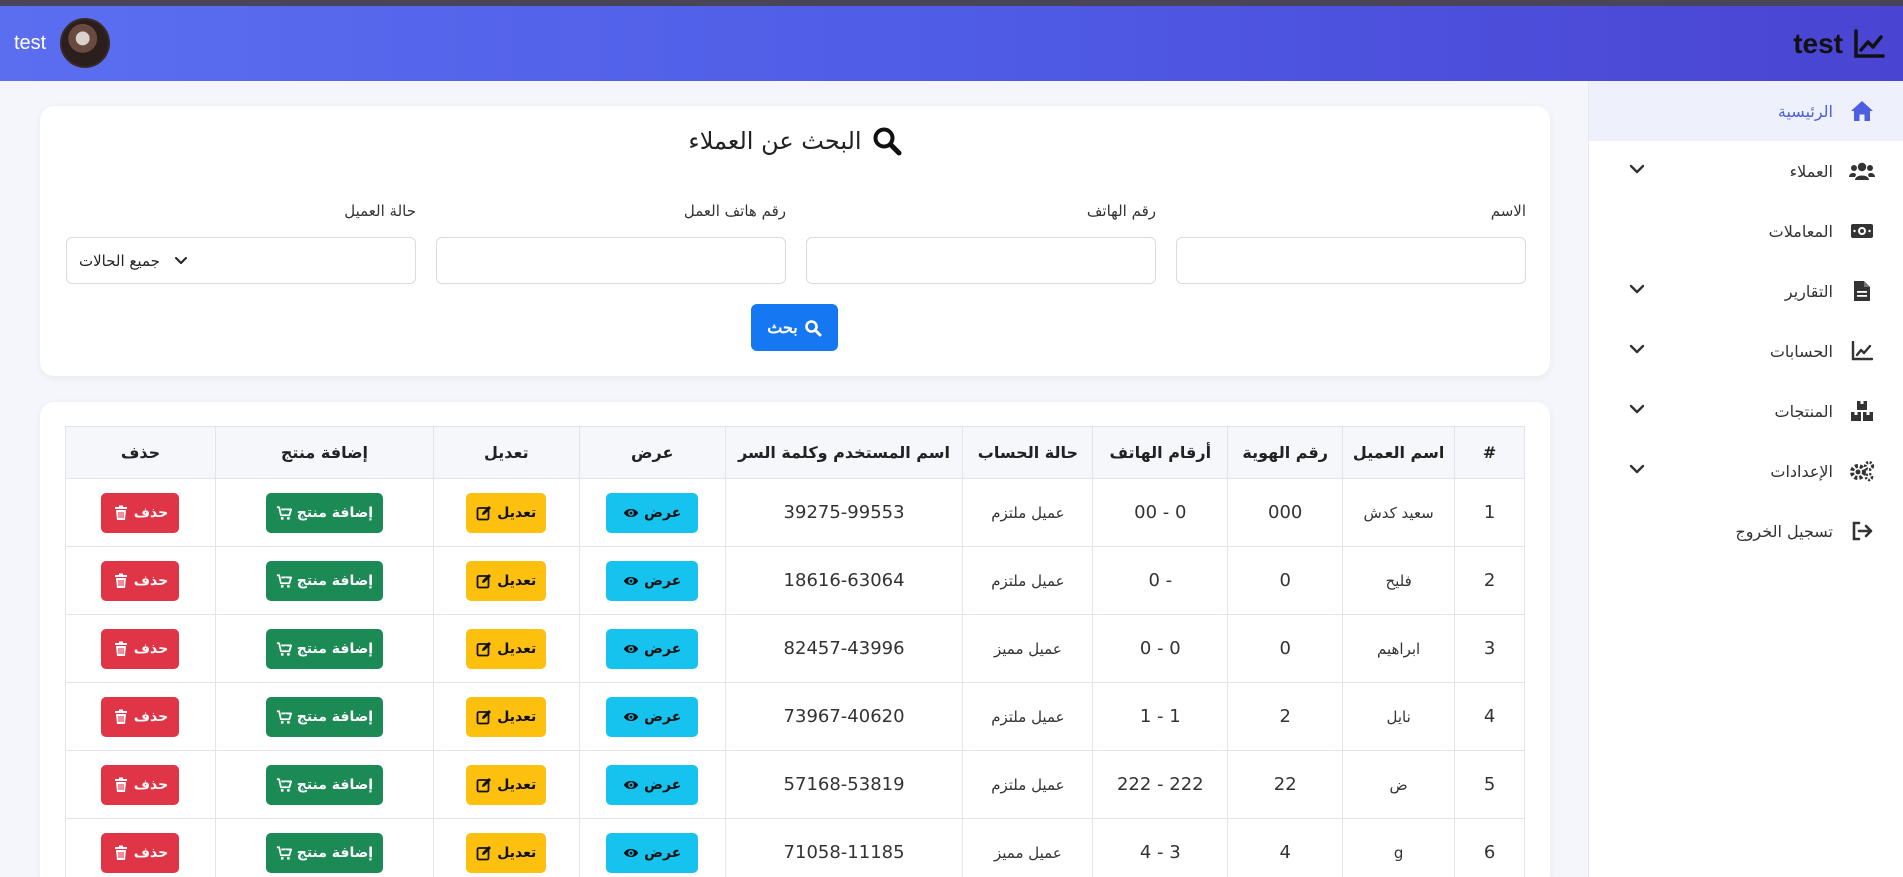 This screenshot has width=1903, height=877. I want to click on sidebar-item-clients: العملاء, so click(1746, 171).